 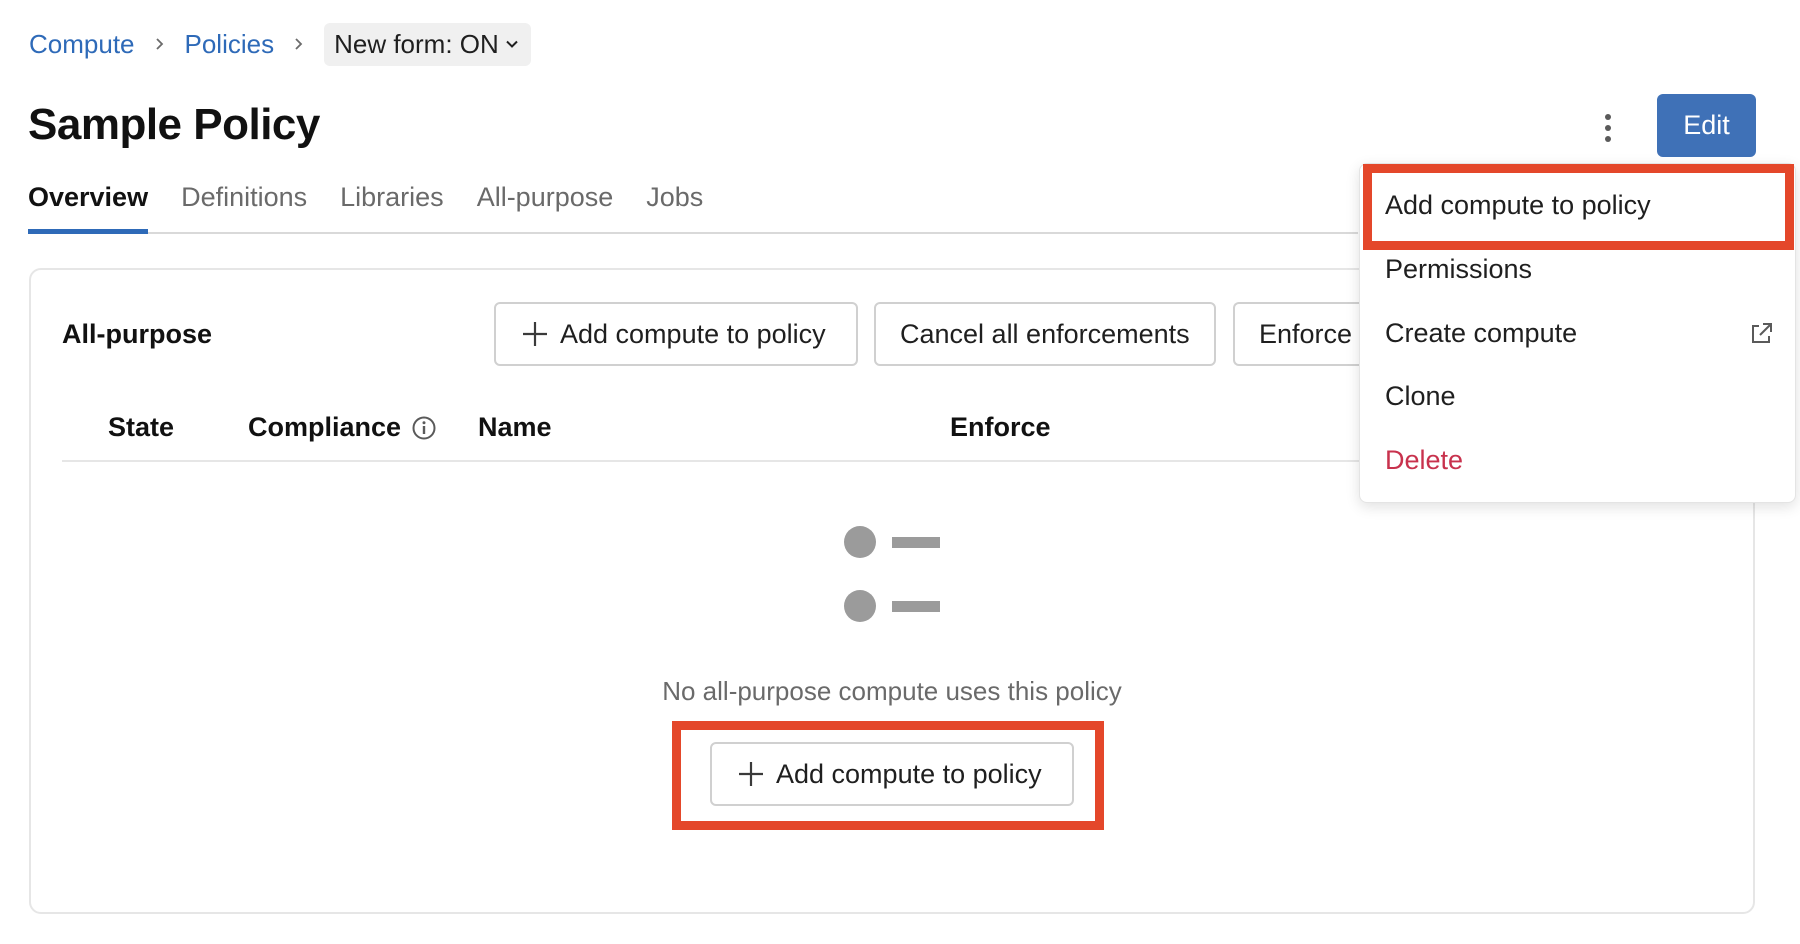 I want to click on cancel-enforcements-label: Cancel all enforcements, so click(x=1045, y=333).